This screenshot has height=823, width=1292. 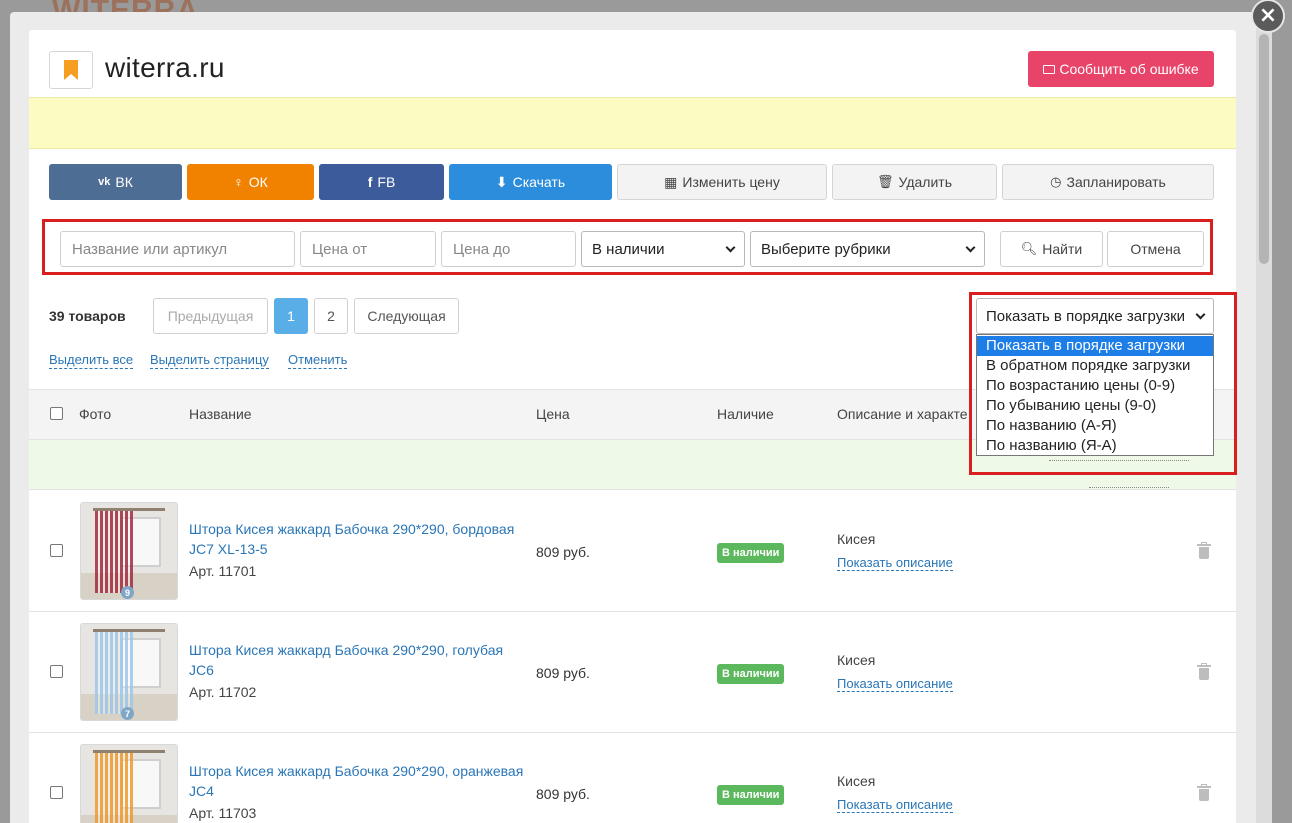 What do you see at coordinates (1095, 406) in the screenshot?
I see `sort-option: По убыванию цены (9-0)` at bounding box center [1095, 406].